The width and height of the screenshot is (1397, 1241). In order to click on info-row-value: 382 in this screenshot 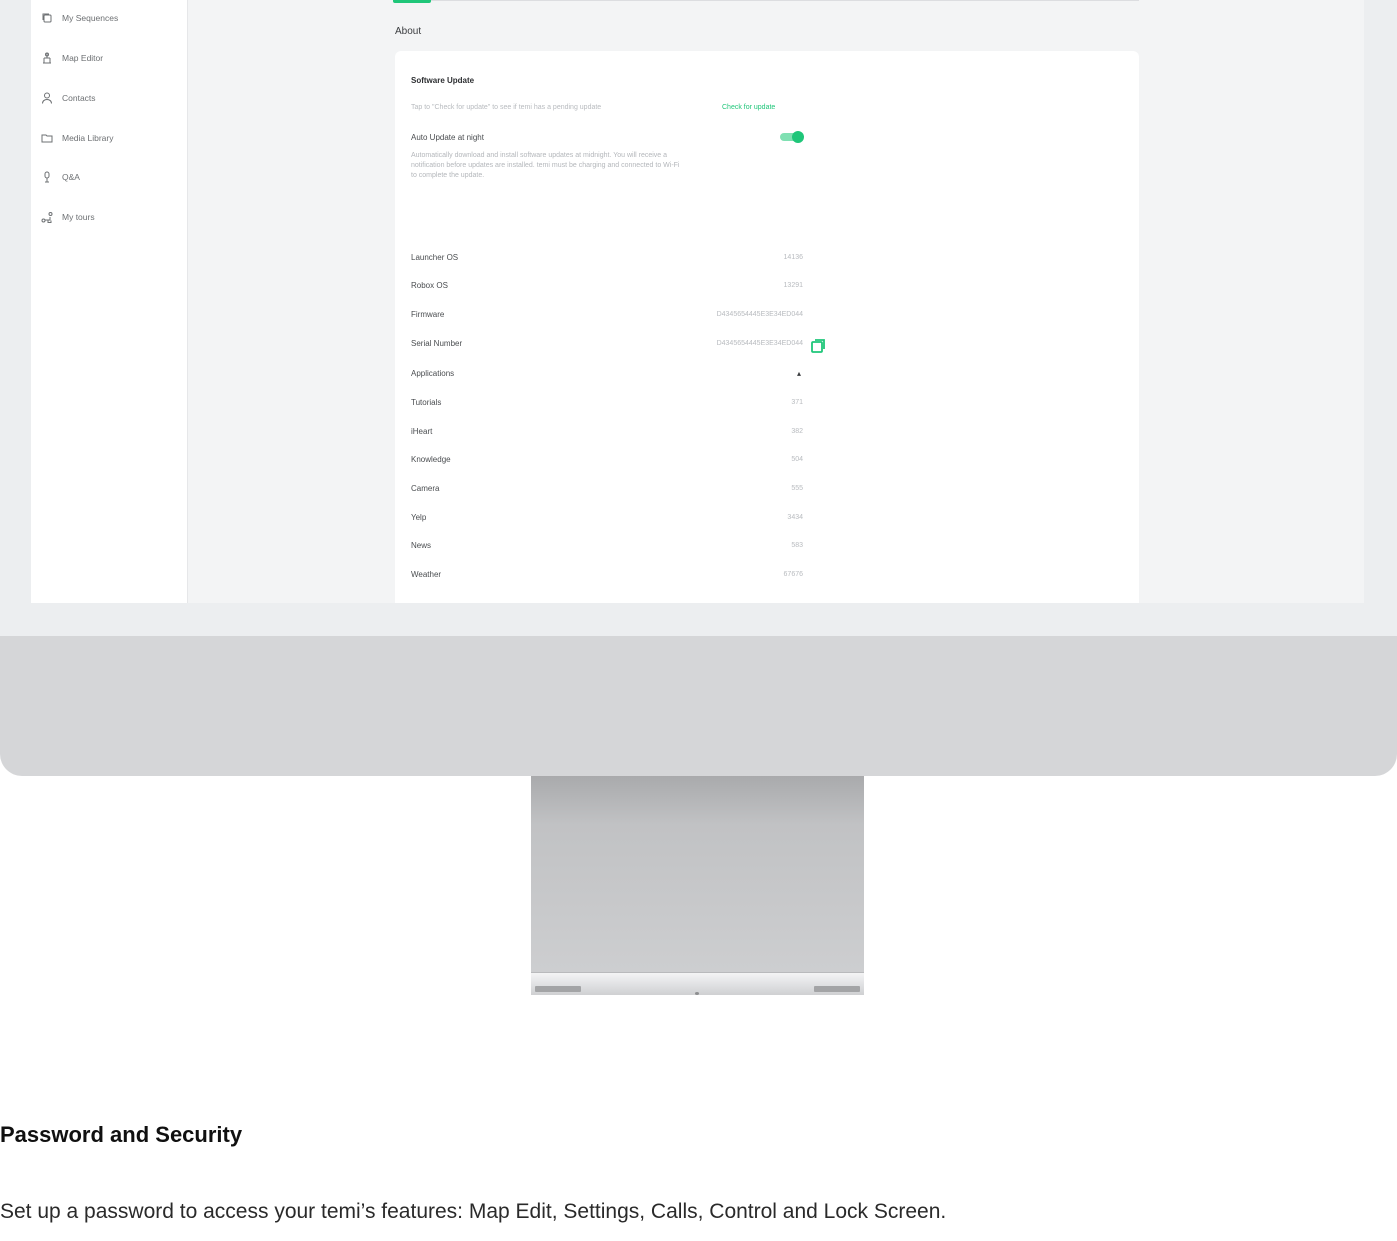, I will do `click(797, 431)`.